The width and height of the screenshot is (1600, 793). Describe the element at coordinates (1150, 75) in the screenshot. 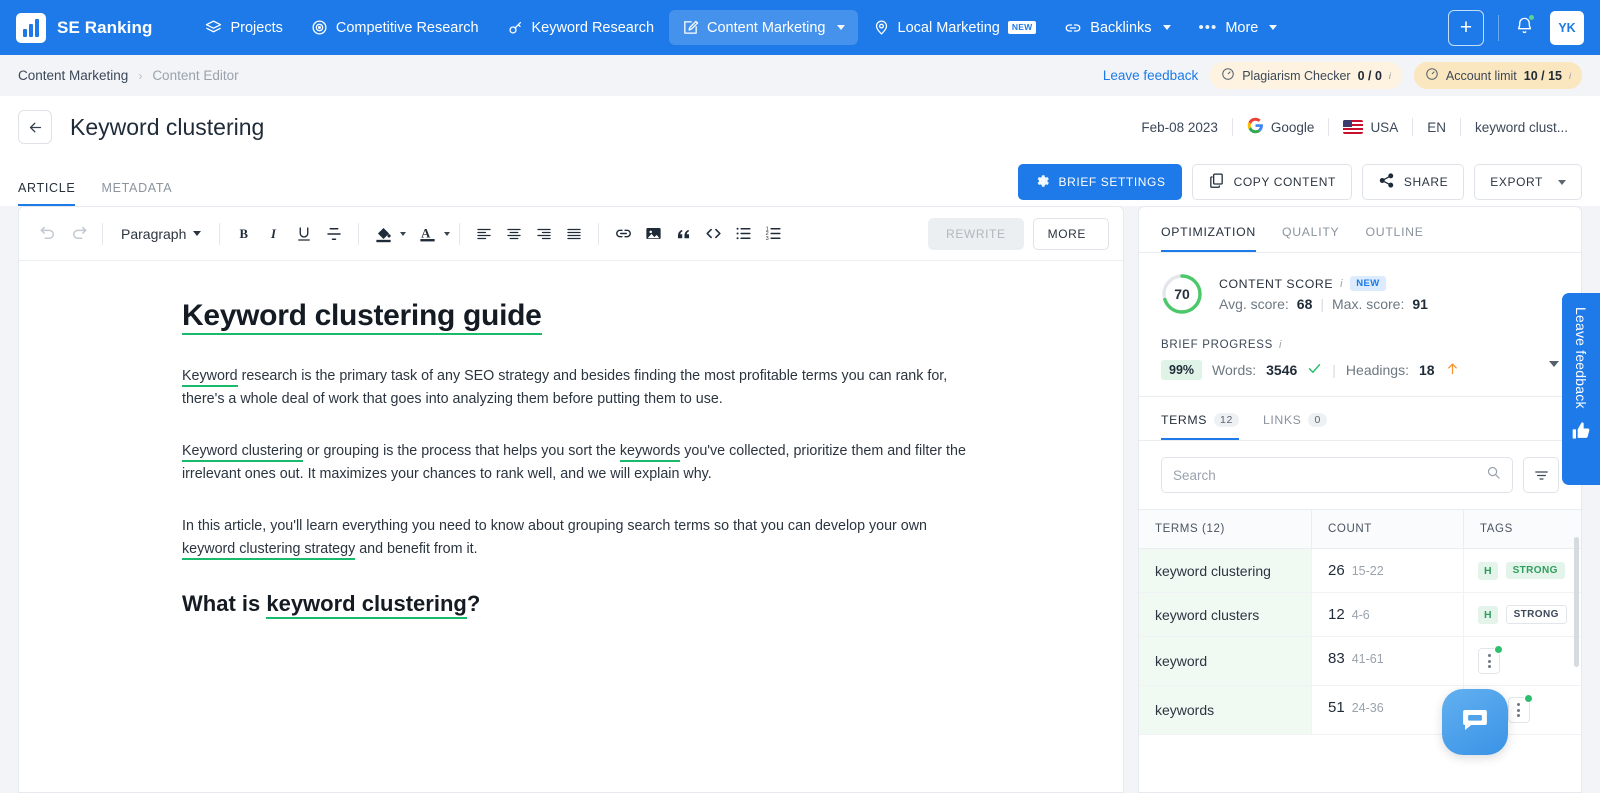

I see `leave-feedback-link: Leave feedback` at that location.